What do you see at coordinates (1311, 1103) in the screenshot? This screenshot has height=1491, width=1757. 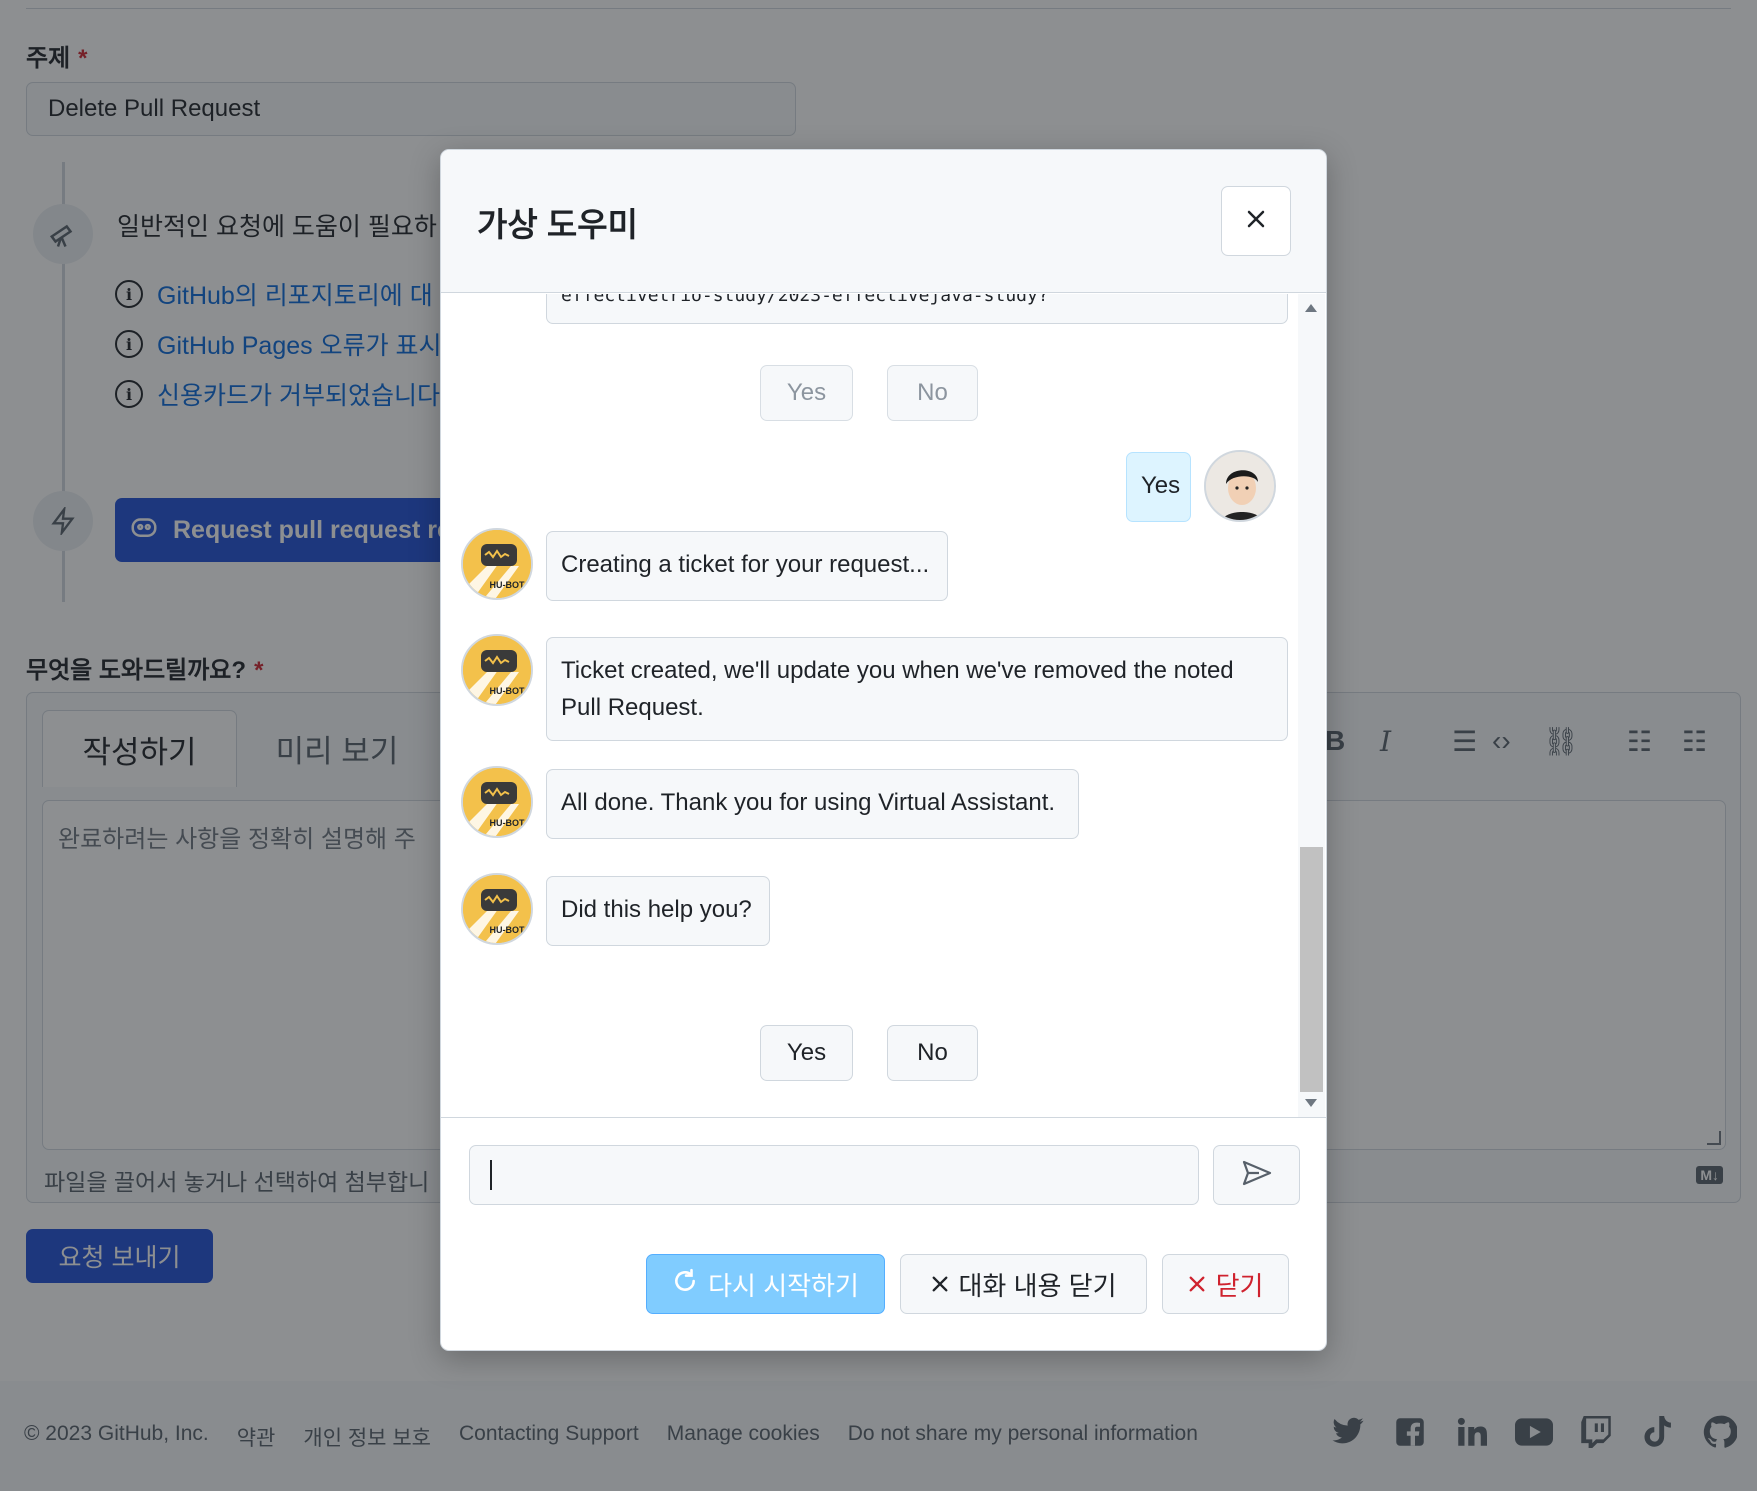 I see `scroll-down-icon` at bounding box center [1311, 1103].